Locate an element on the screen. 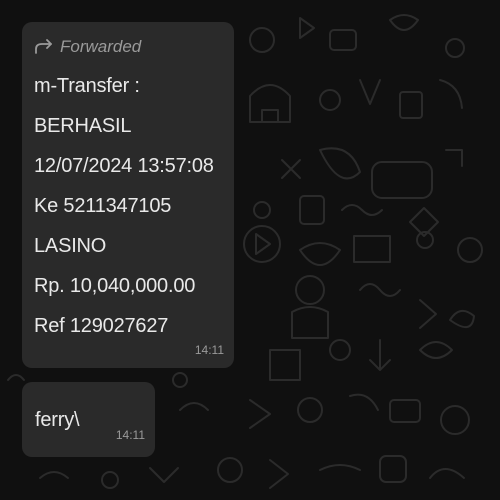 This screenshot has width=500, height=500. message-line: Rp. 10,040,000.00 is located at coordinates (115, 286).